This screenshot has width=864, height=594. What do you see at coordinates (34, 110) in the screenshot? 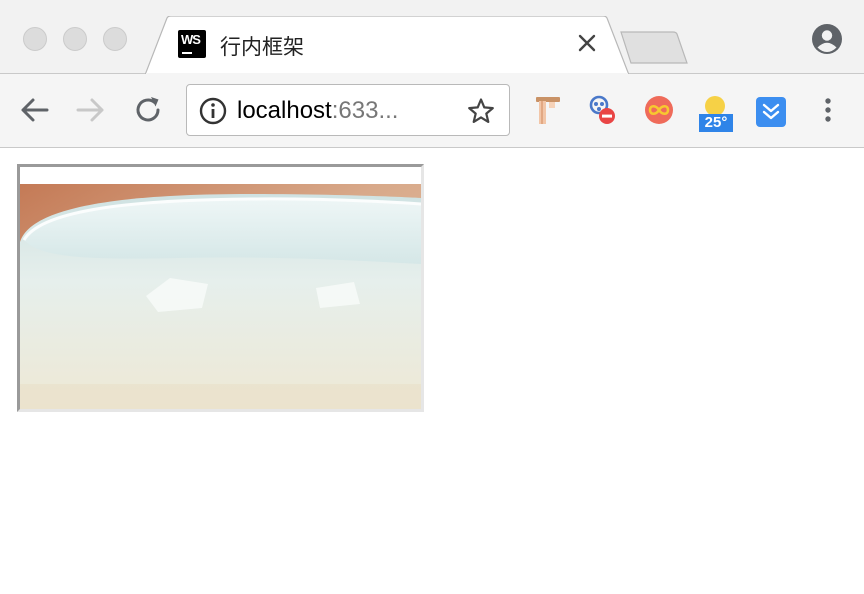
I see `back-arrow-icon` at bounding box center [34, 110].